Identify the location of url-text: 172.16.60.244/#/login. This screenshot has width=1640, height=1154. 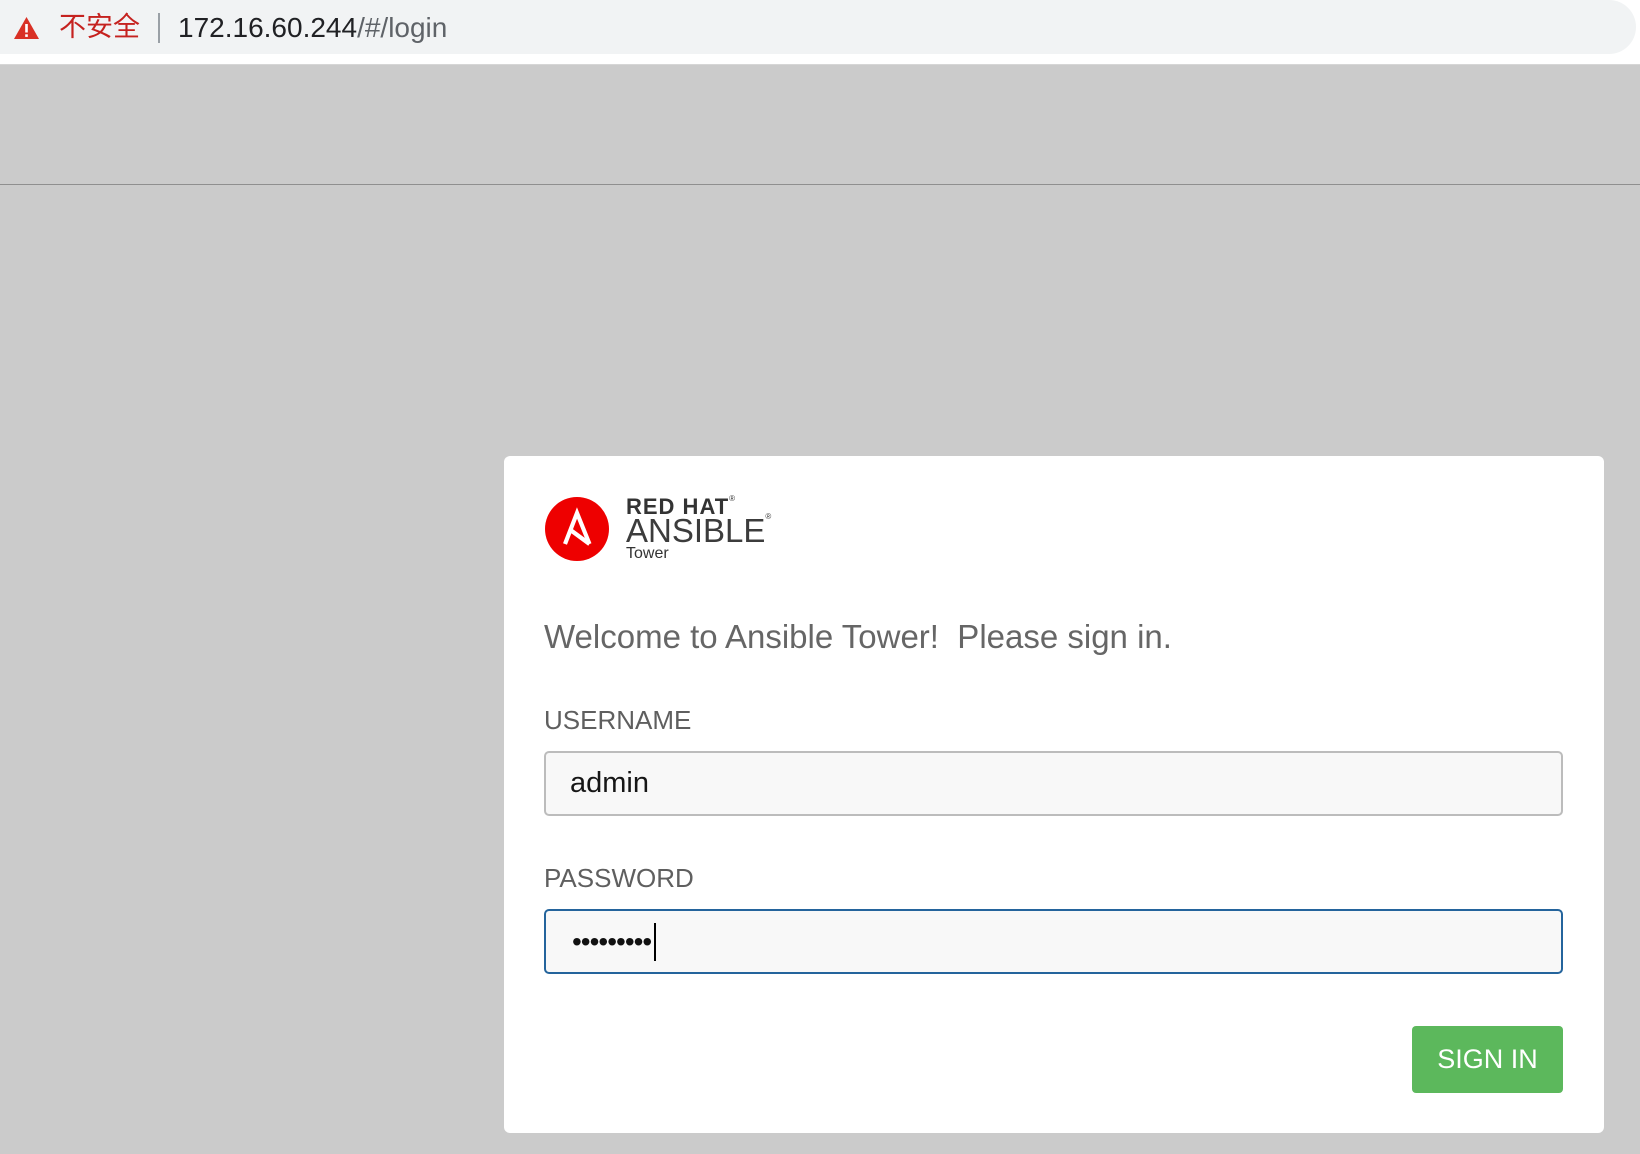
(312, 28).